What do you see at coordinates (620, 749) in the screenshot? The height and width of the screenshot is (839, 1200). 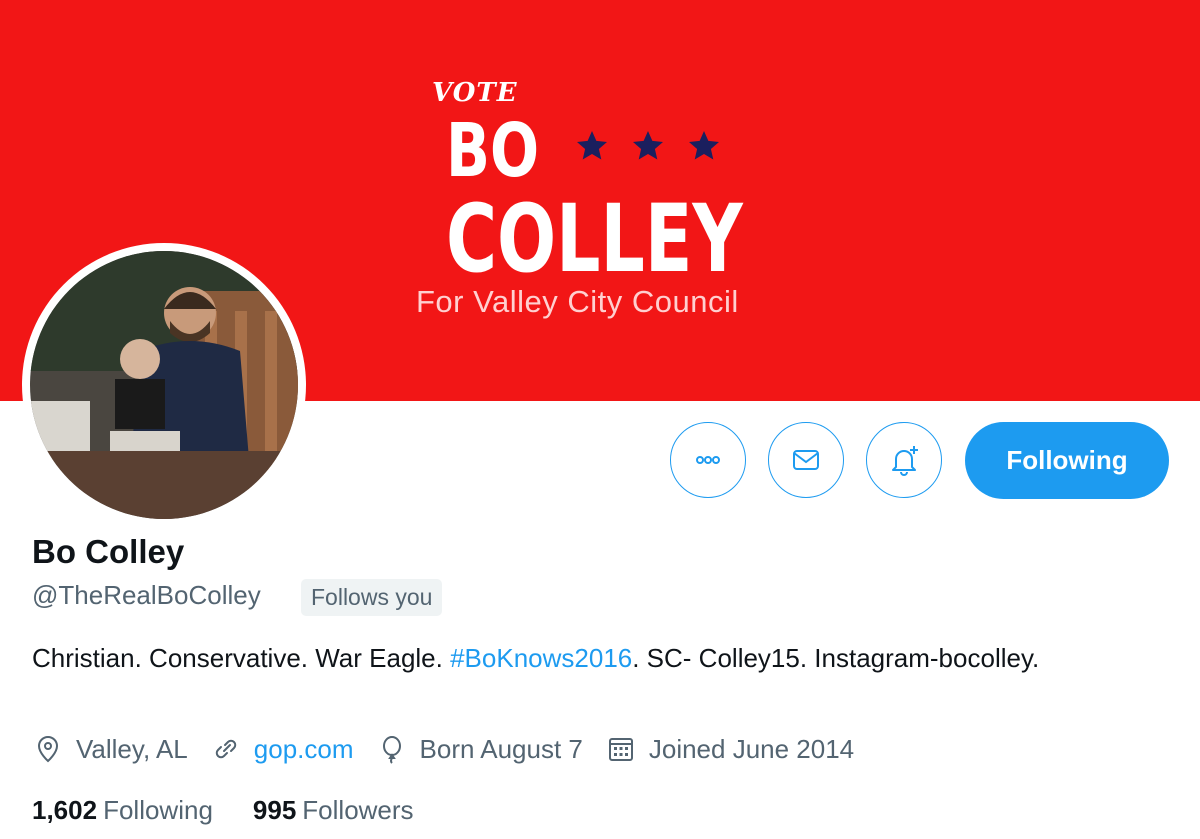 I see `calendar-icon` at bounding box center [620, 749].